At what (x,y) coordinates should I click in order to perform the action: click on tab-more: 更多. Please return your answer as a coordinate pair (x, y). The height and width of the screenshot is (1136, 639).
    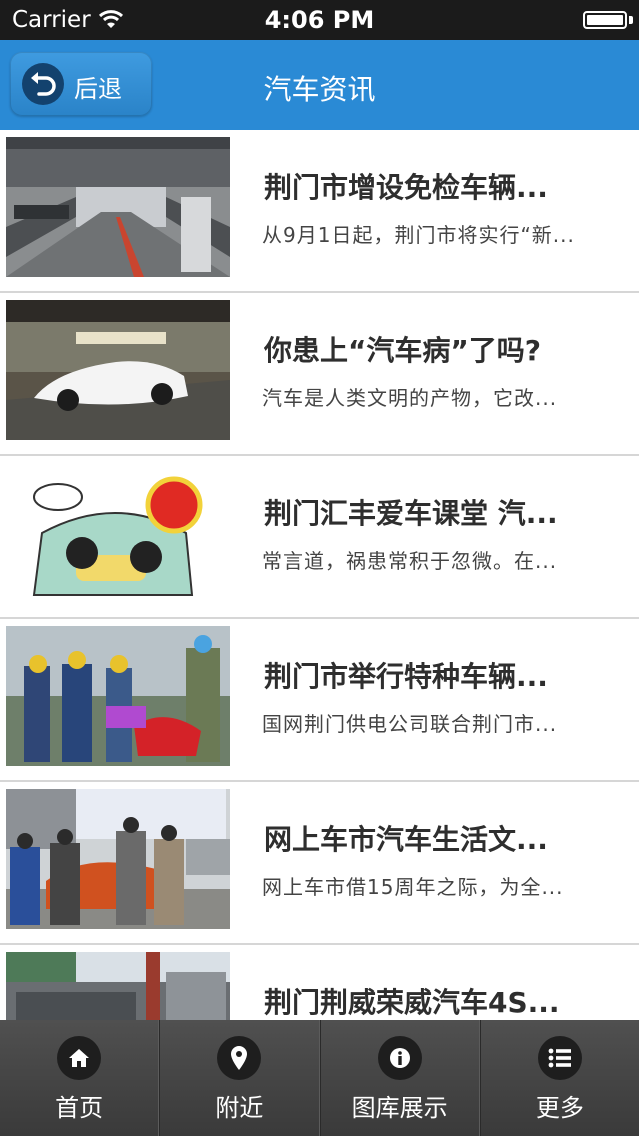
    Looking at the image, I should click on (559, 1078).